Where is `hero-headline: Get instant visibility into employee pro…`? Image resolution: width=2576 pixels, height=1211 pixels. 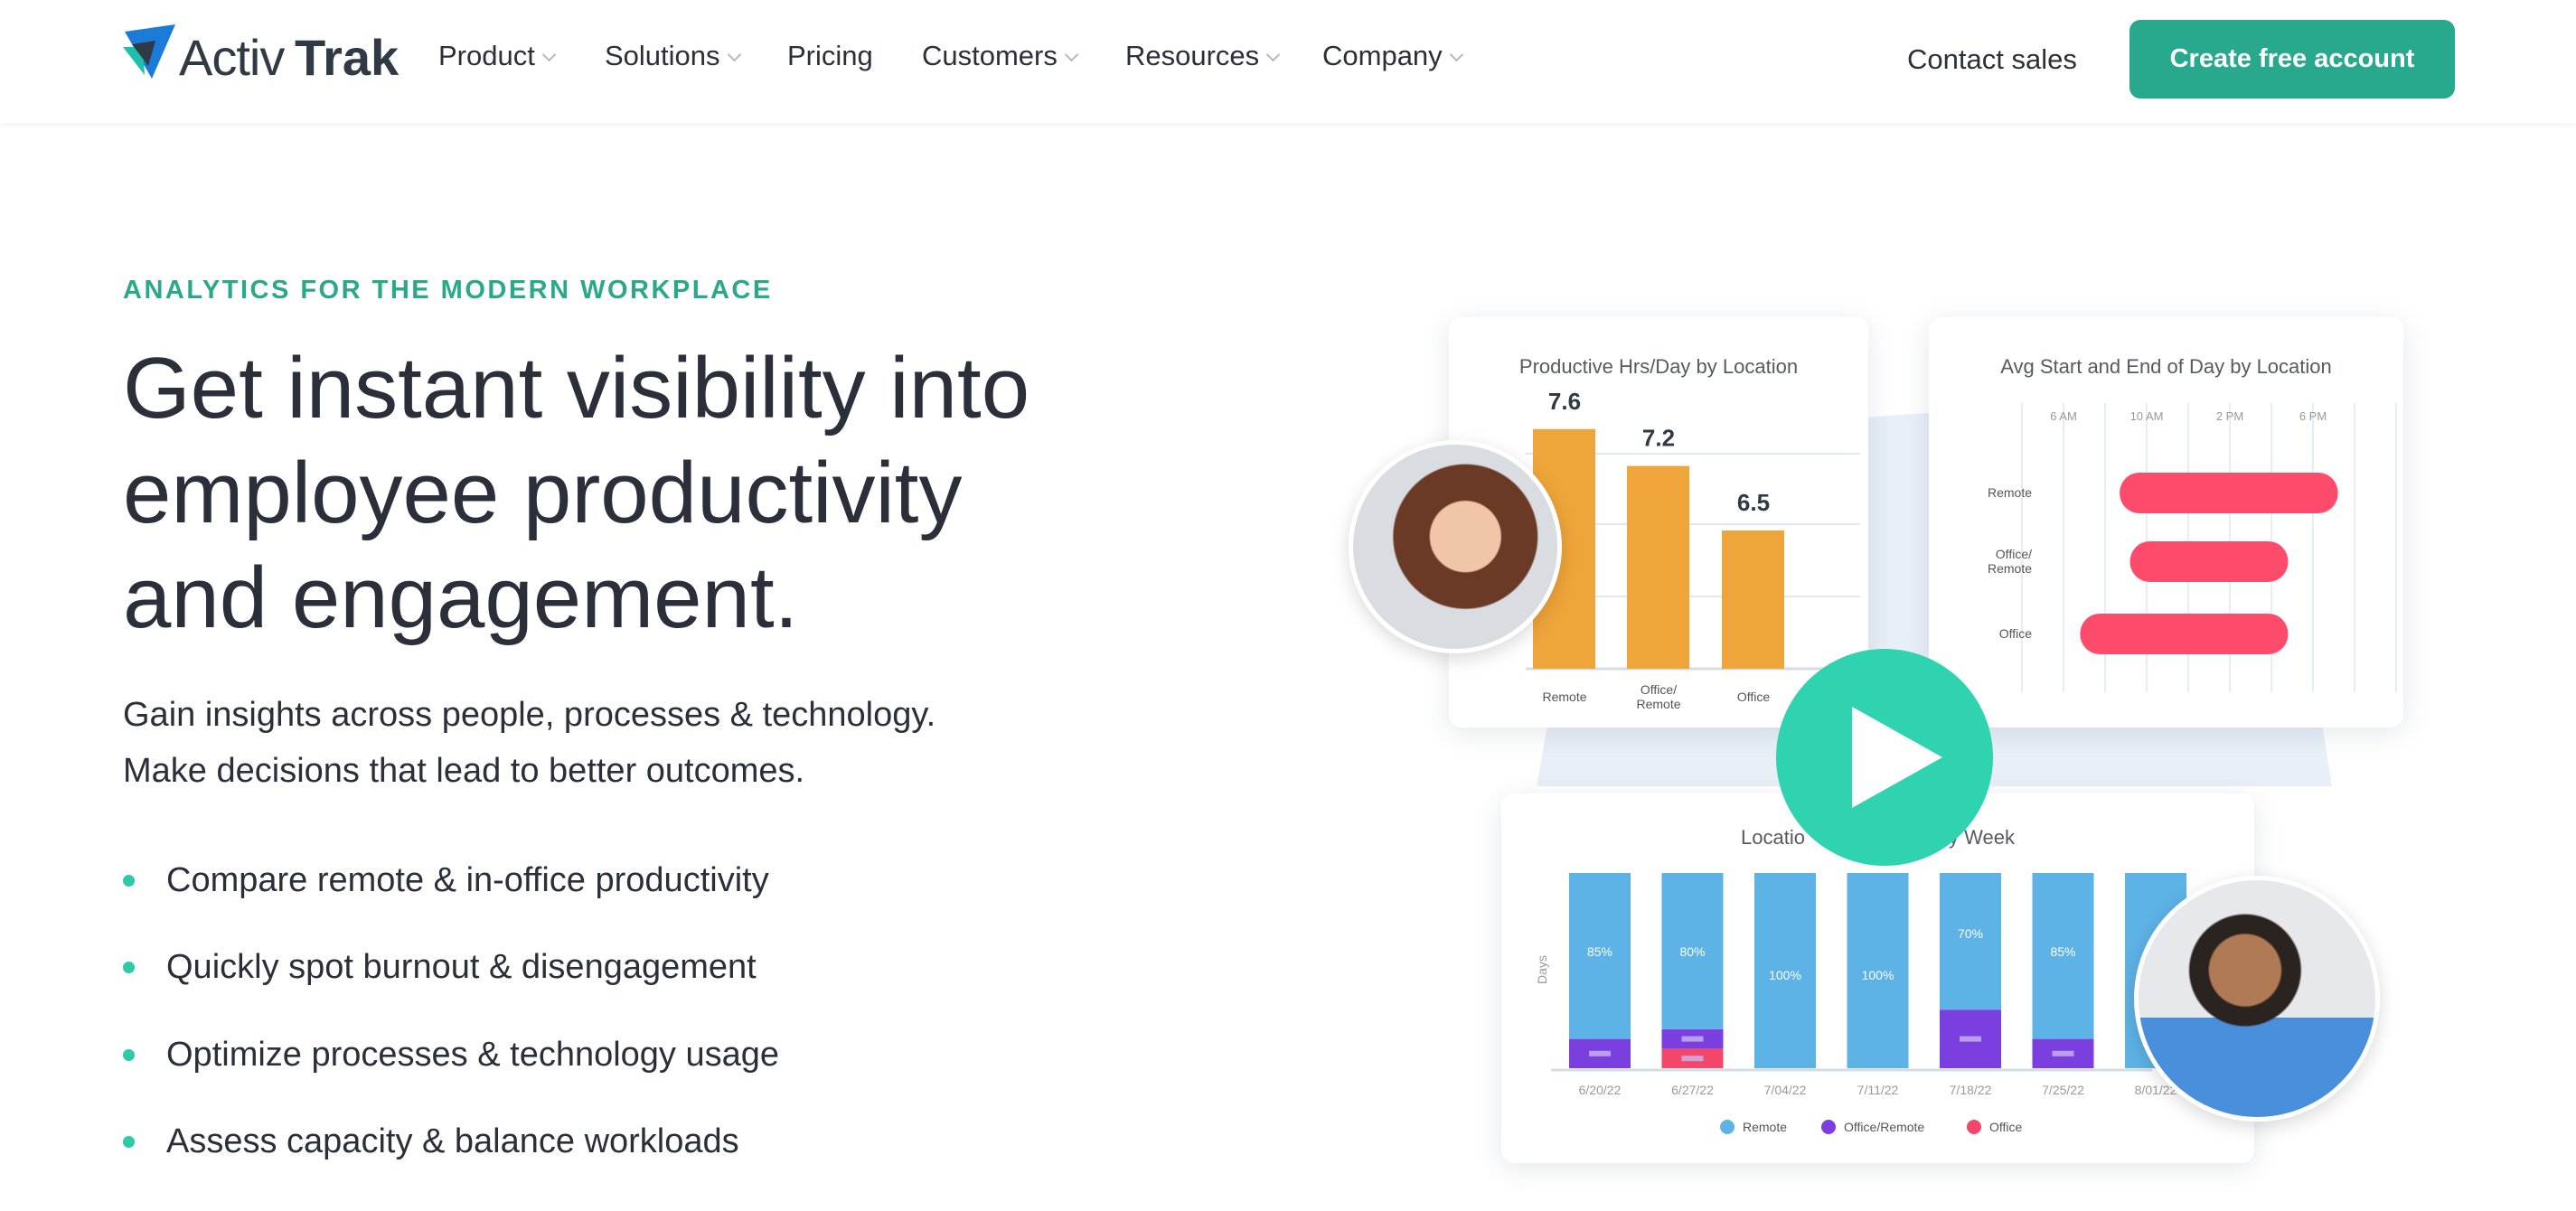 hero-headline: Get instant visibility into employee pro… is located at coordinates (688, 494).